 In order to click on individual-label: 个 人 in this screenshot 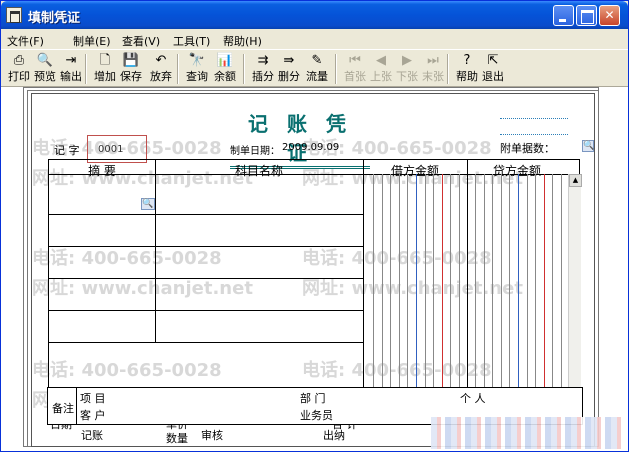, I will do `click(473, 398)`.